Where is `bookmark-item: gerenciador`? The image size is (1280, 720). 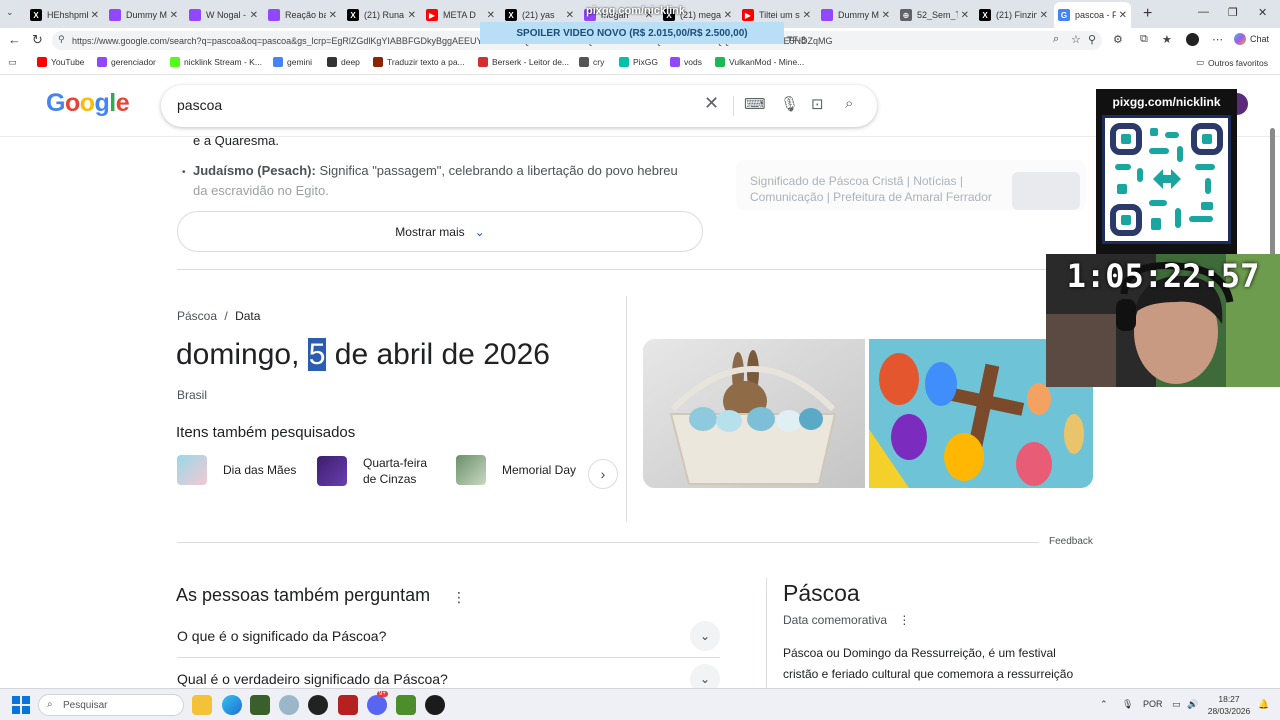 bookmark-item: gerenciador is located at coordinates (126, 62).